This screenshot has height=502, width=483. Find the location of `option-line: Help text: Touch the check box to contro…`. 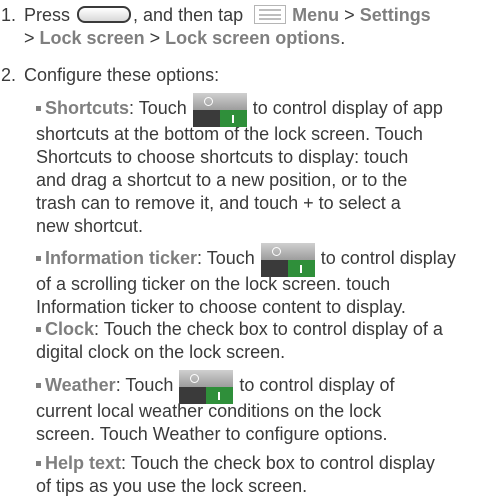

option-line: Help text: Touch the check box to contro… is located at coordinates (259, 463).